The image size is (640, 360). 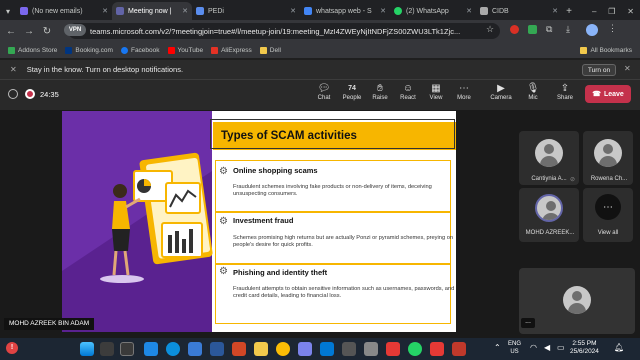 I want to click on powerpoint-icon, so click(x=239, y=349).